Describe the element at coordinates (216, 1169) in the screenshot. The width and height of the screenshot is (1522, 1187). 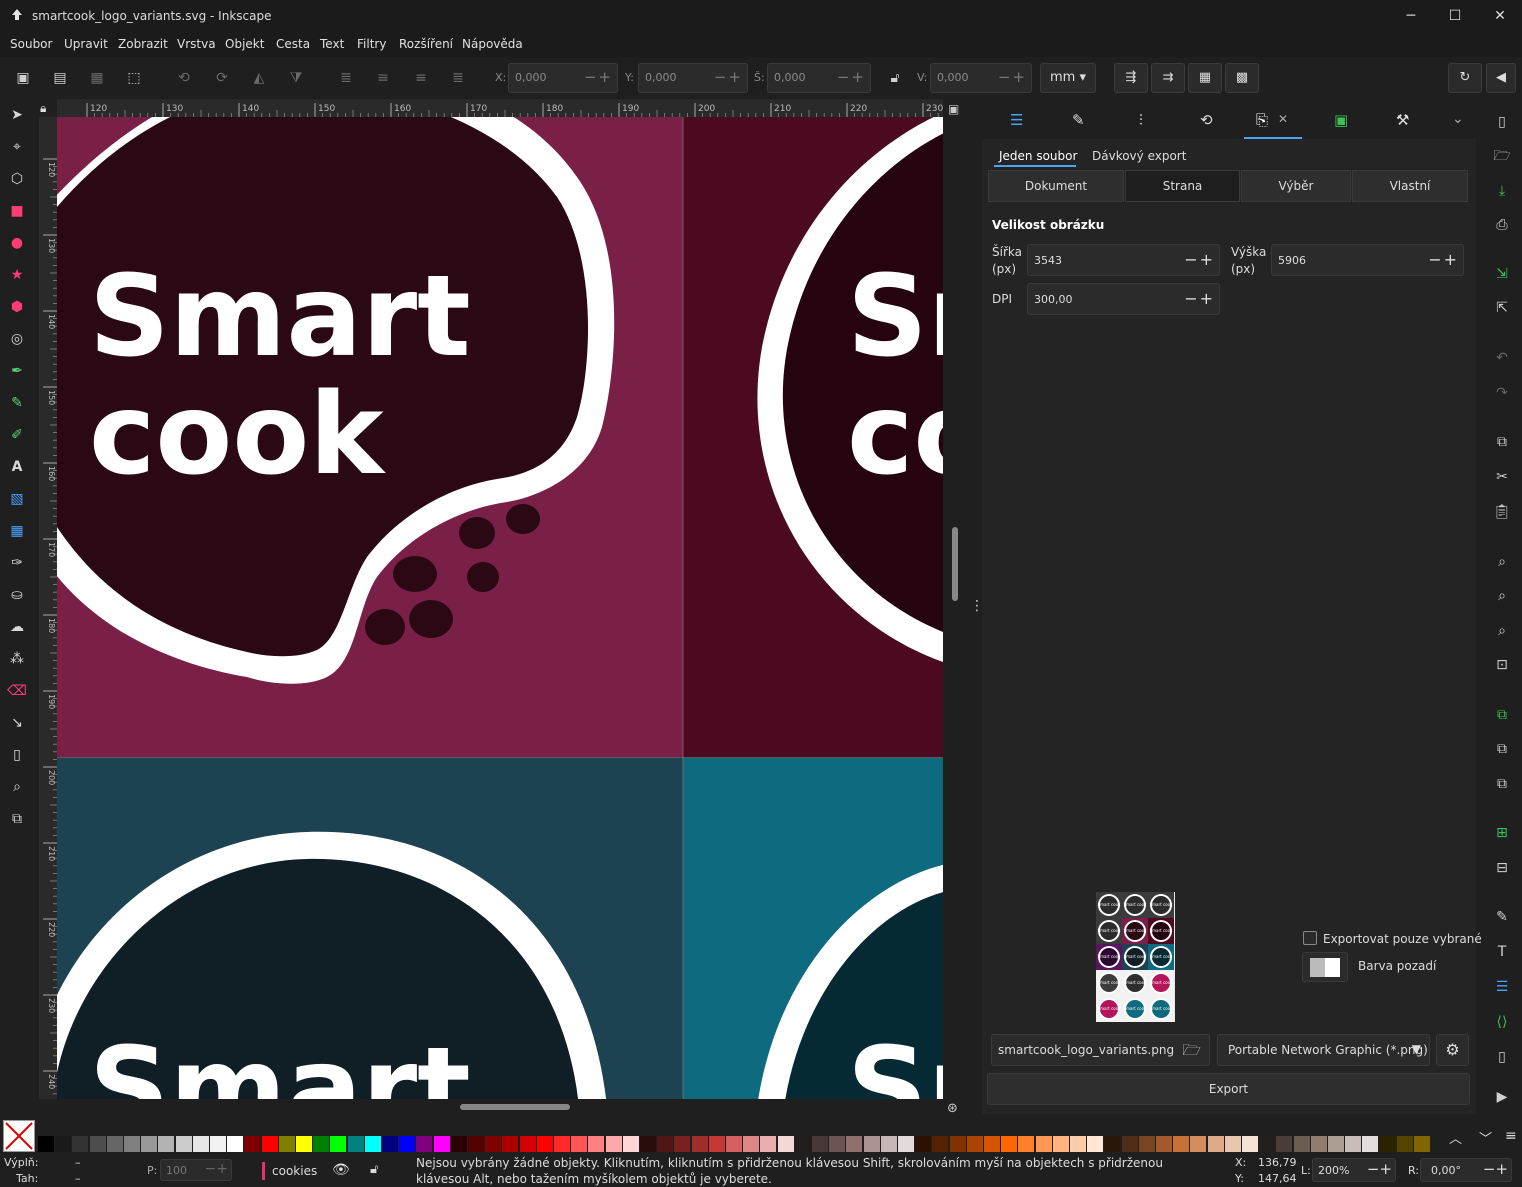
I see `opacity-stepper-icon: −+` at that location.